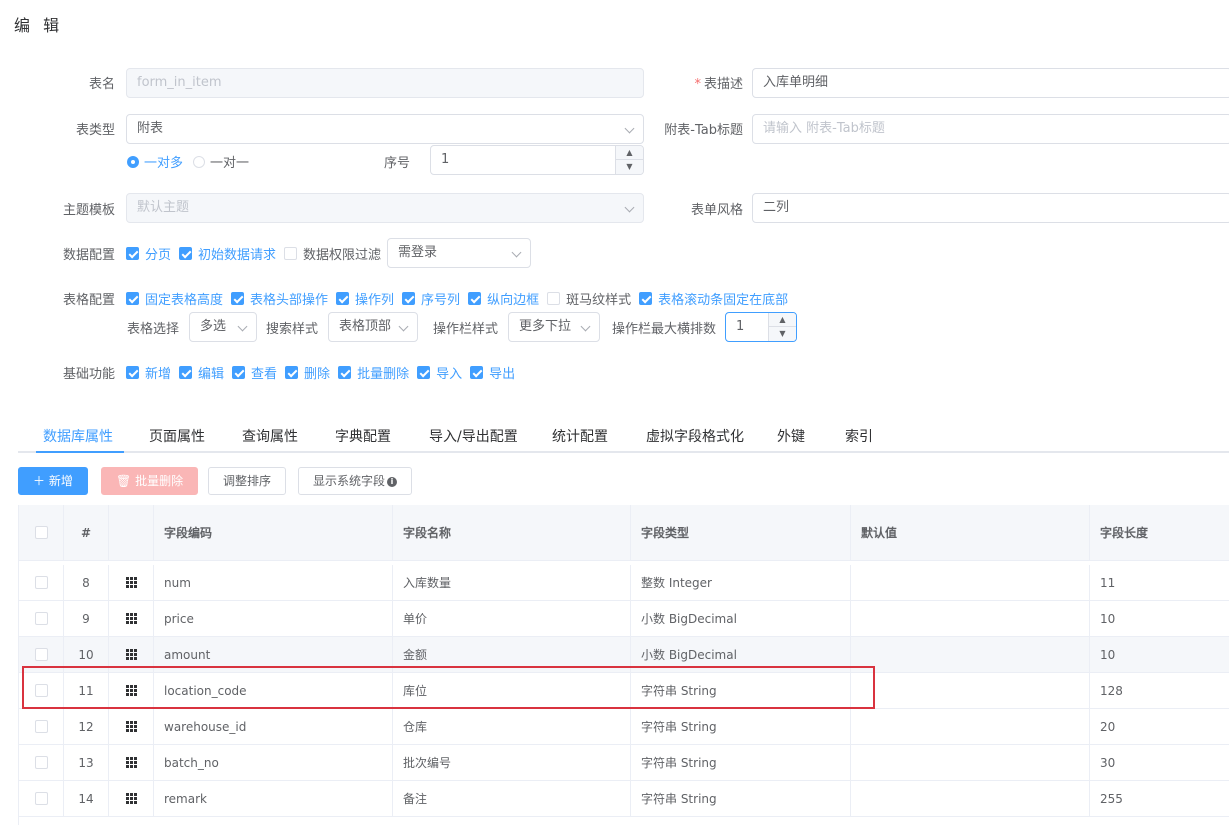 The width and height of the screenshot is (1229, 838). I want to click on checkbox-view: 查看, so click(254, 372).